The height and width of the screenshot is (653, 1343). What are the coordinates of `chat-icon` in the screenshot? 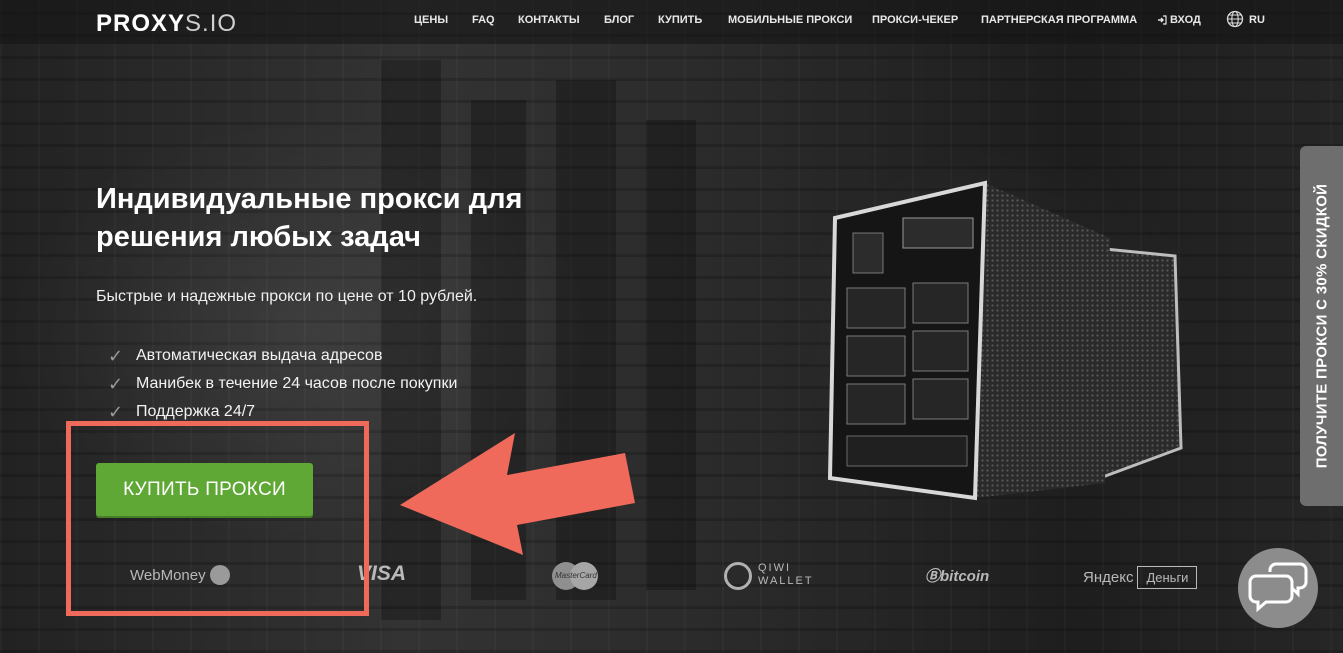 It's located at (1278, 587).